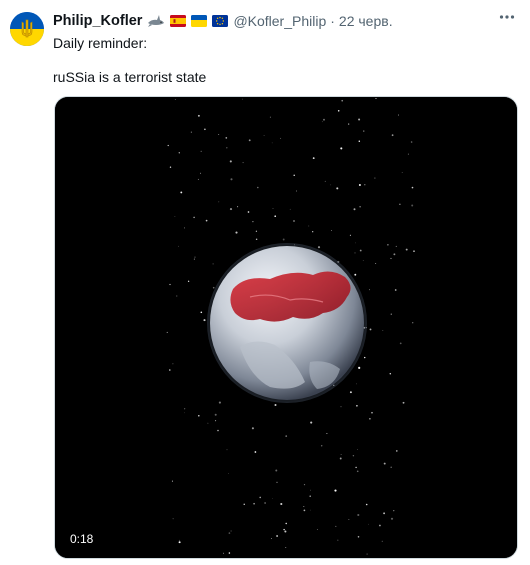  I want to click on video-duration: 0:18, so click(82, 539).